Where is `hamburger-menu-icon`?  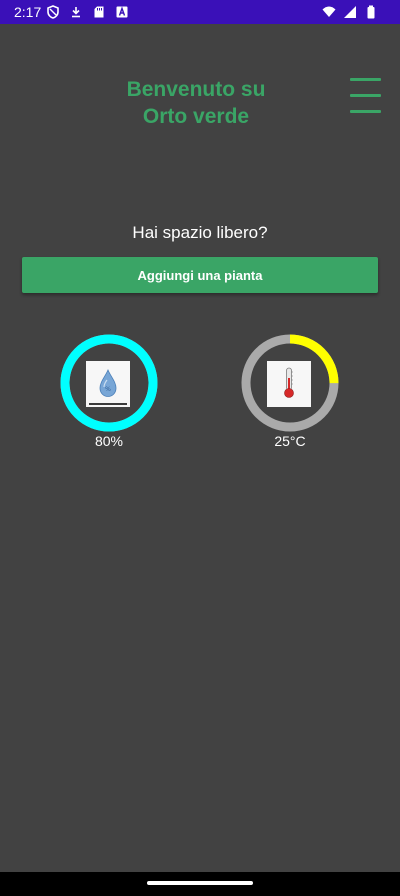 hamburger-menu-icon is located at coordinates (365, 96).